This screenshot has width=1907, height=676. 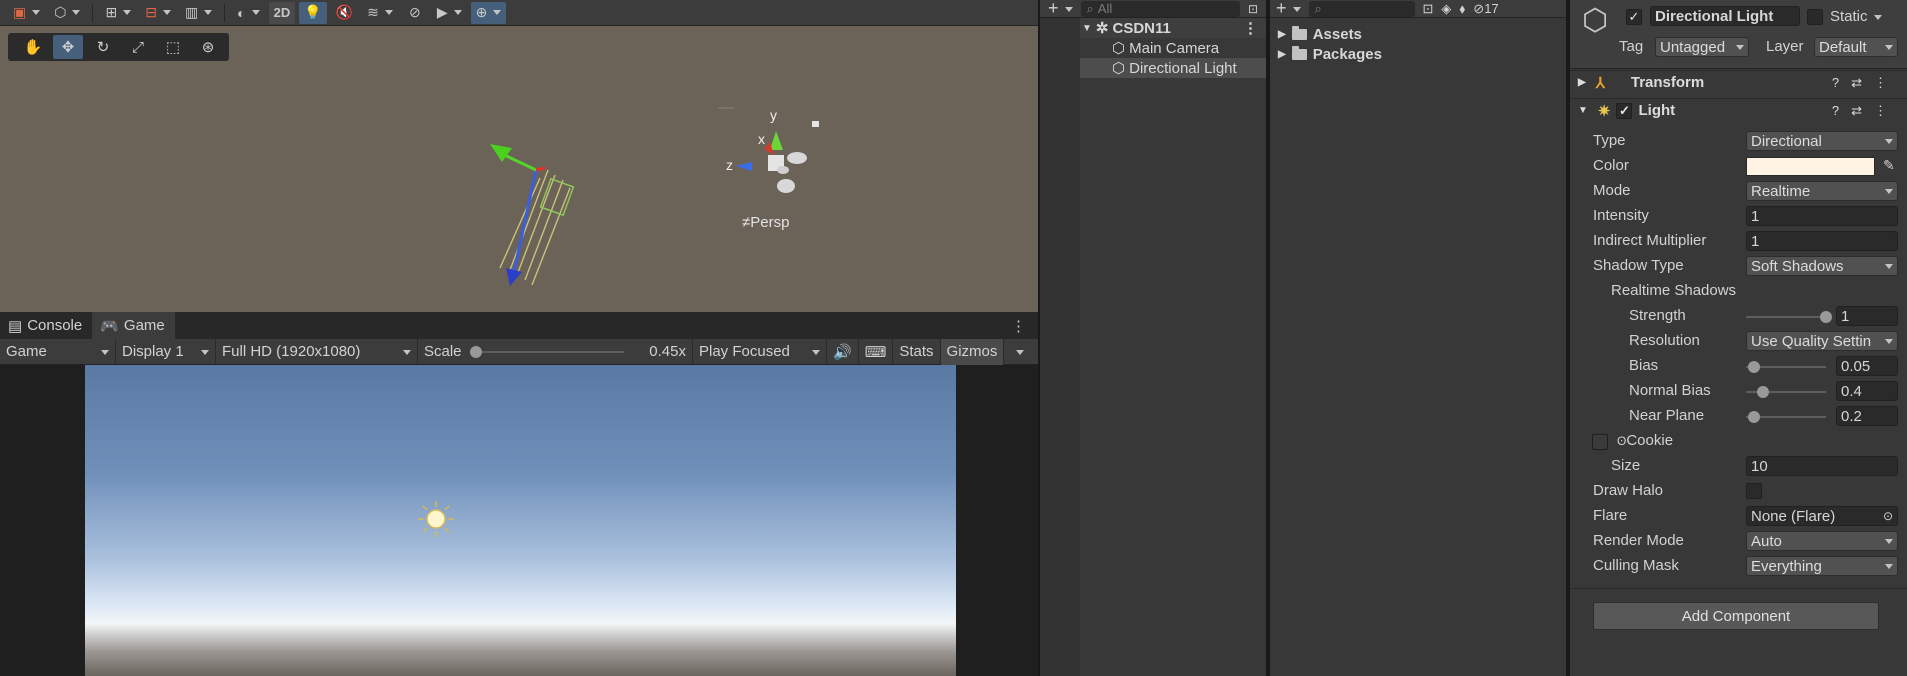 What do you see at coordinates (1822, 241) in the screenshot?
I see `indirect-multiplier-field: 1` at bounding box center [1822, 241].